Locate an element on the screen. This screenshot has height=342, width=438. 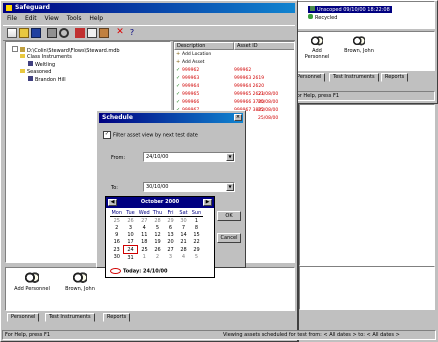
table-row: ✓ 999964 999964 2620 is located at coordinates (234, 87).